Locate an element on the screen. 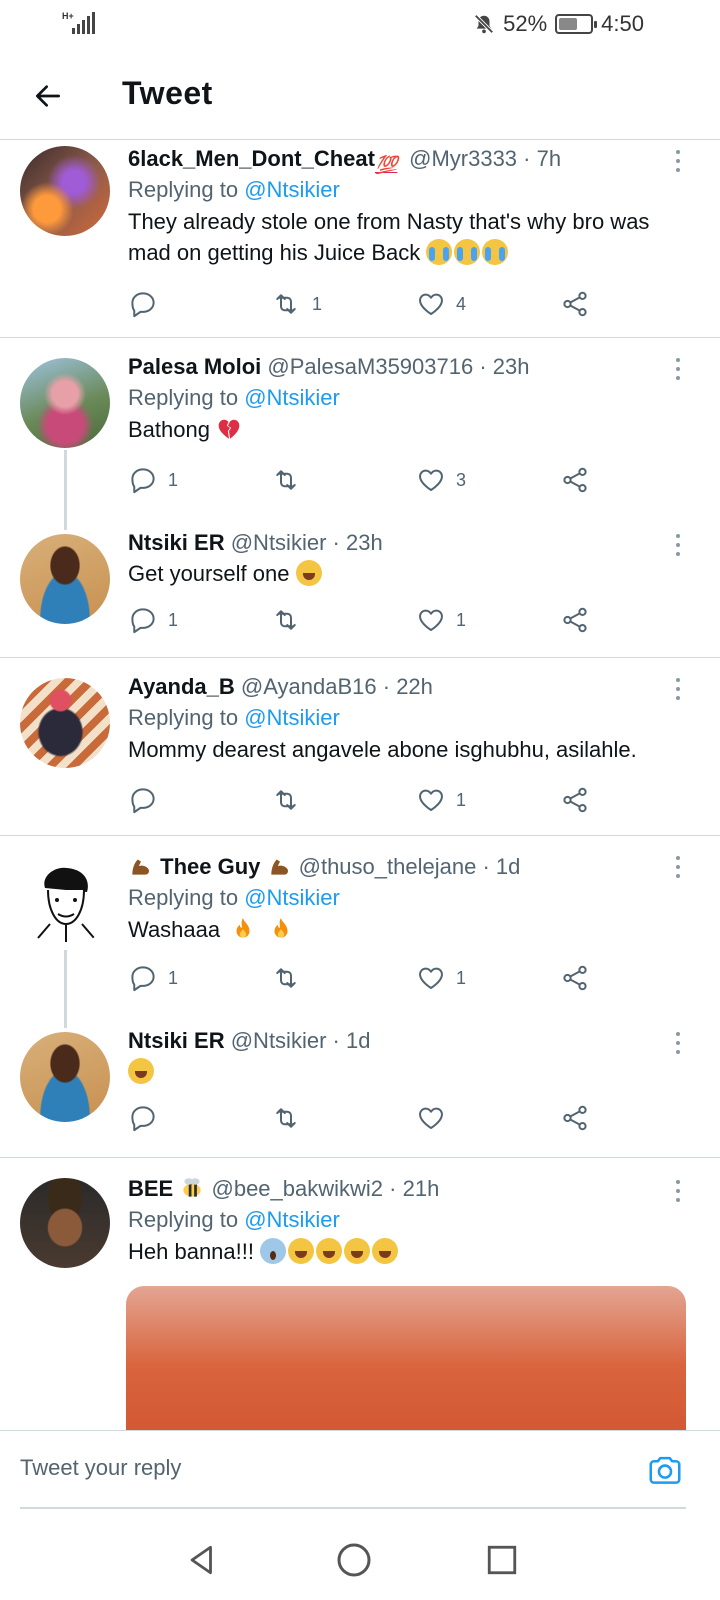 The image size is (720, 1600). author-name: 6lack_Men_Dont_Cheat is located at coordinates (251, 158).